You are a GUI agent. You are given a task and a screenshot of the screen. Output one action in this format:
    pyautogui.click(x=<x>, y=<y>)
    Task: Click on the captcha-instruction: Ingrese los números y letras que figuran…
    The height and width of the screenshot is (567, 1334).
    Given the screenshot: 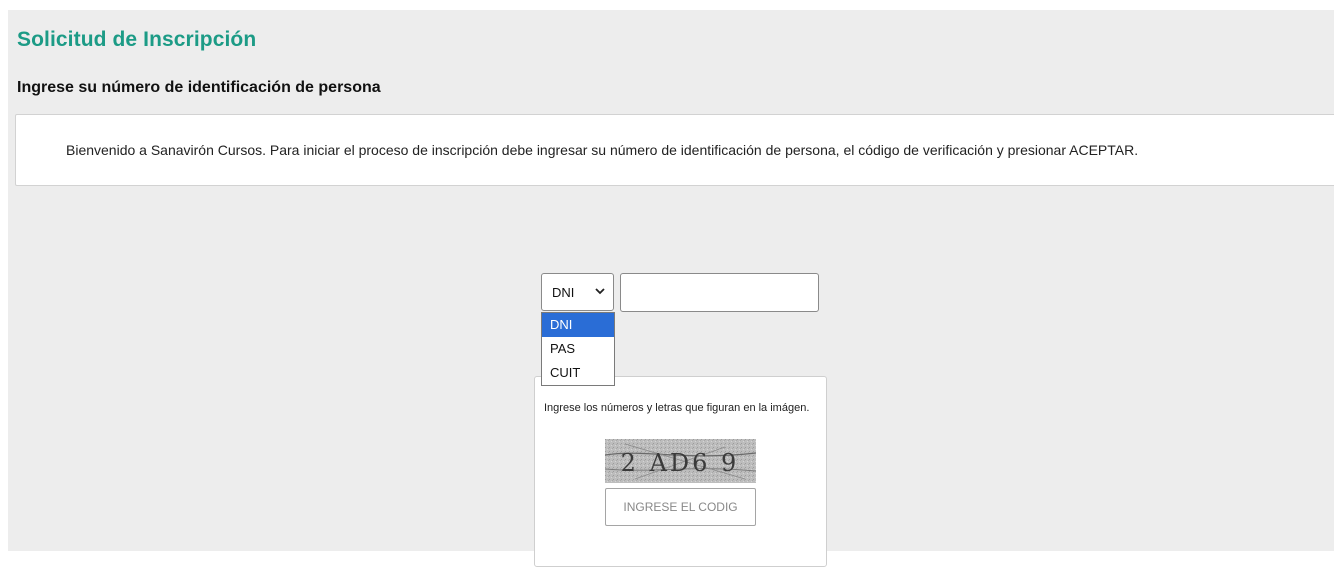 What is the action you would take?
    pyautogui.click(x=677, y=408)
    